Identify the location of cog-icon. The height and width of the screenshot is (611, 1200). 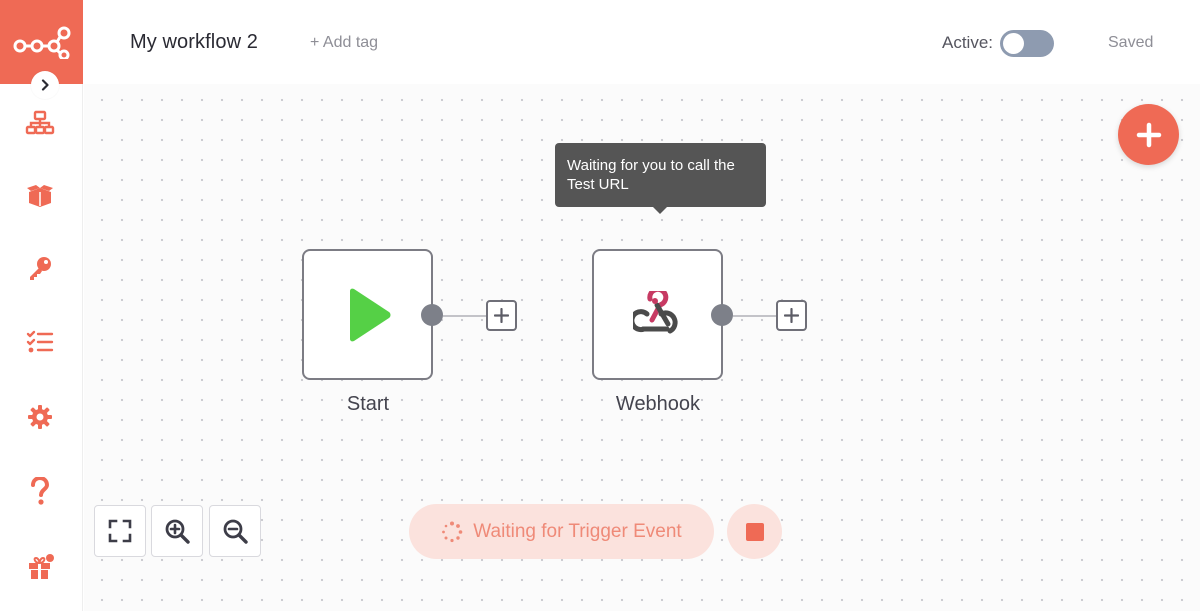
(40, 417).